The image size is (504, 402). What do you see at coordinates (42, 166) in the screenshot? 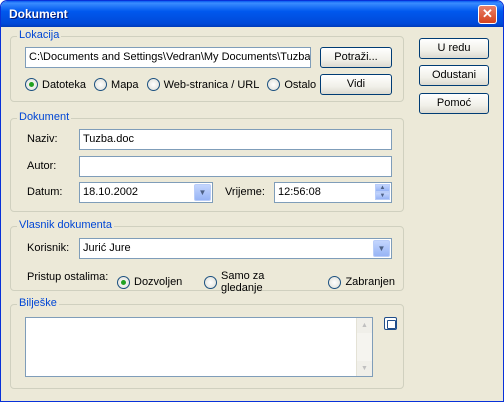
I see `author-label: Autor:` at bounding box center [42, 166].